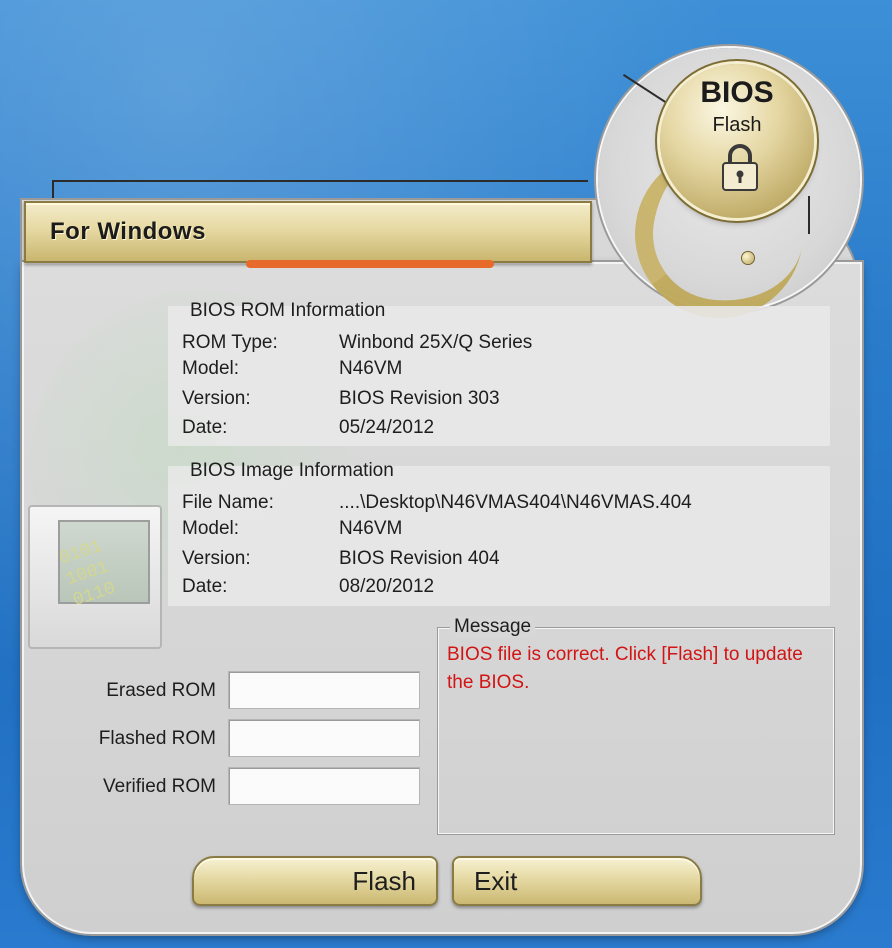 This screenshot has width=892, height=948. I want to click on image-info-title: BIOS Image Information, so click(292, 470).